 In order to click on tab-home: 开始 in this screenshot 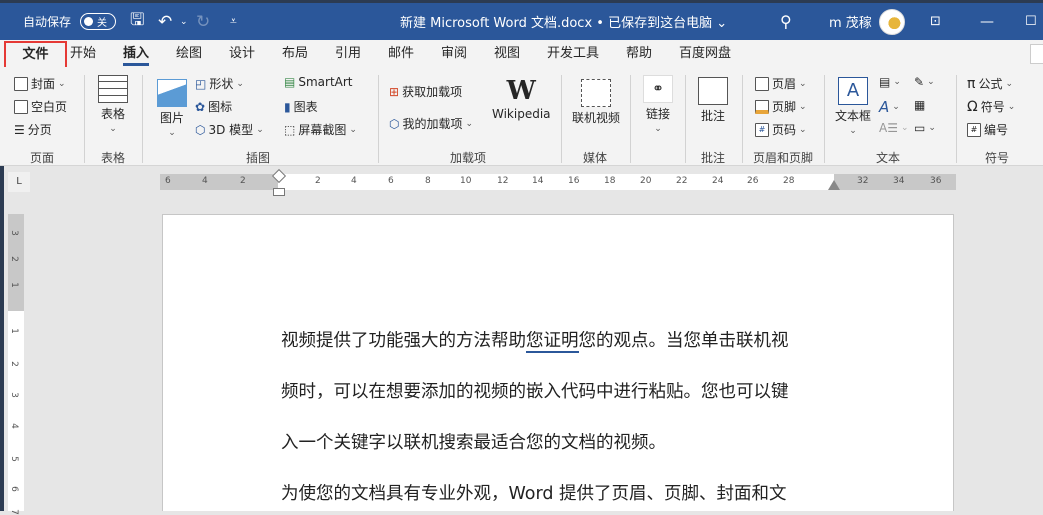, I will do `click(83, 53)`.